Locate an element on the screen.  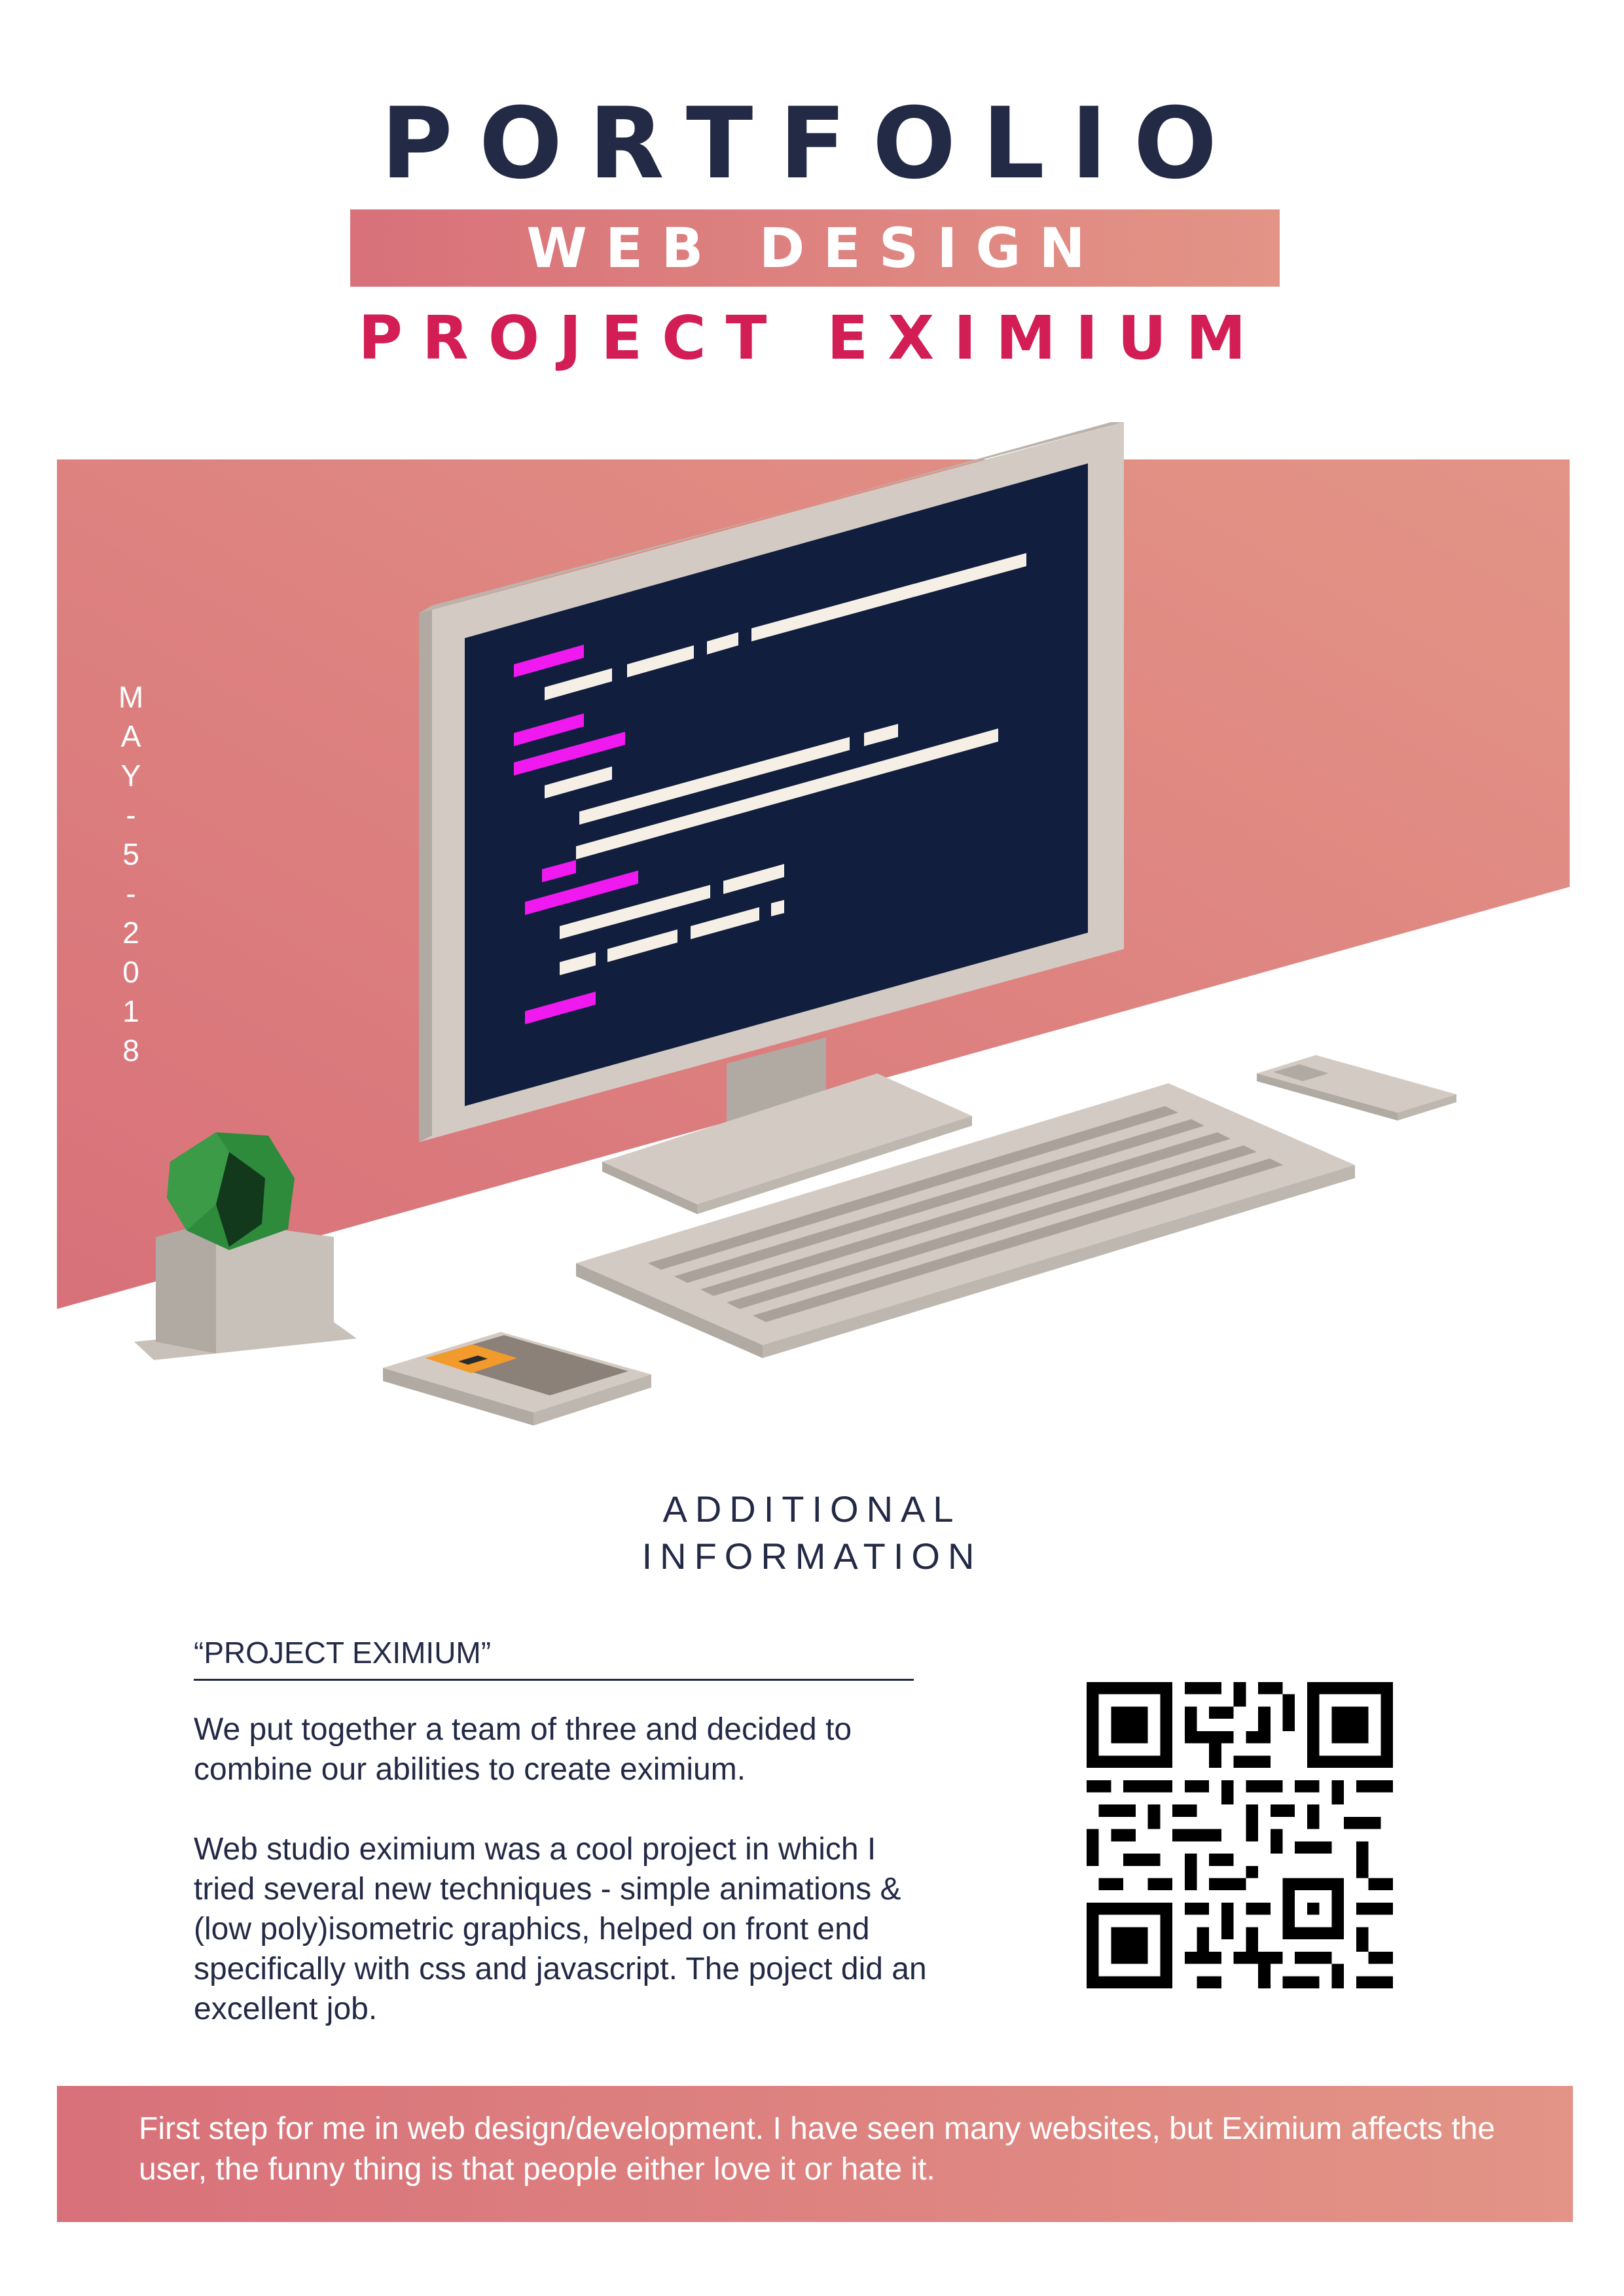
date-char: 8 is located at coordinates (130, 1050).